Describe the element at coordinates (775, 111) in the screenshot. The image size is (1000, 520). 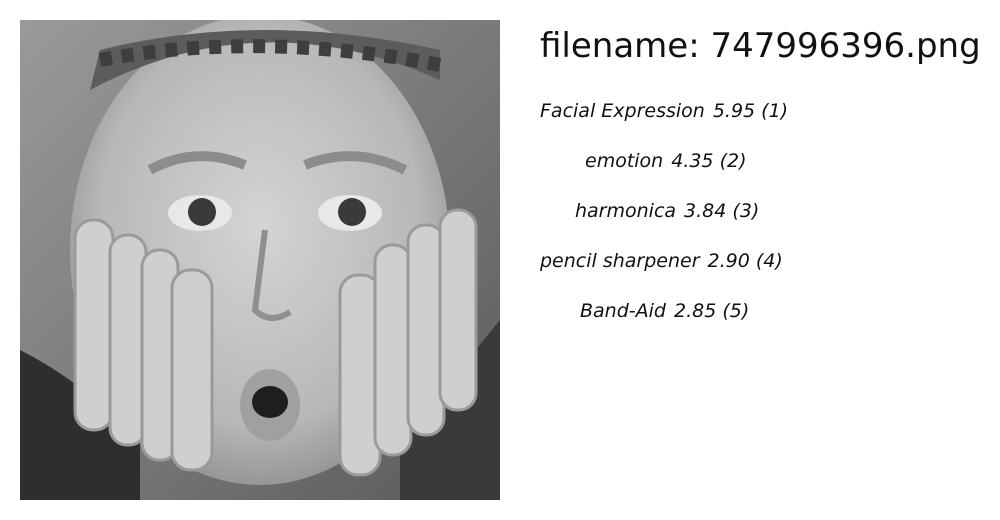
I see `prediction-rank: (1)` at that location.